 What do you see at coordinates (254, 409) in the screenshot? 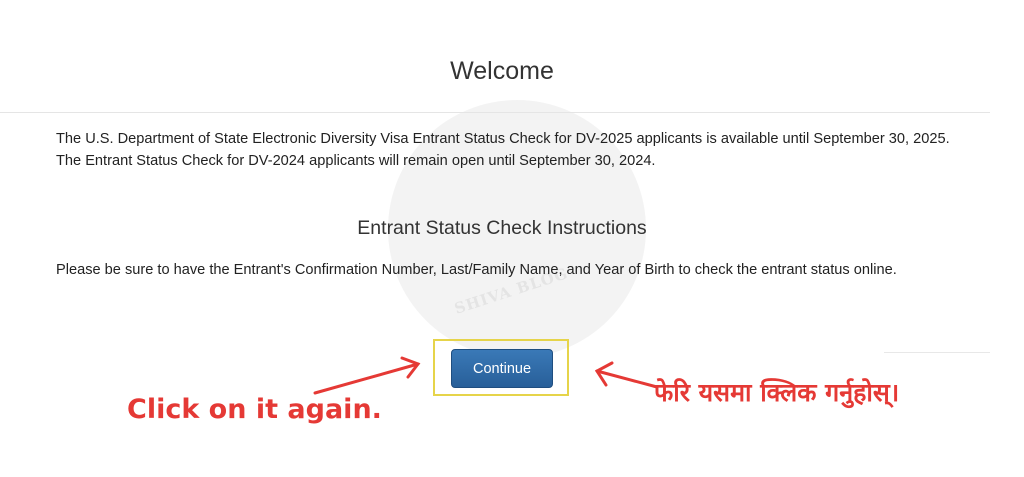
I see `annotation-english: Click on it again.` at bounding box center [254, 409].